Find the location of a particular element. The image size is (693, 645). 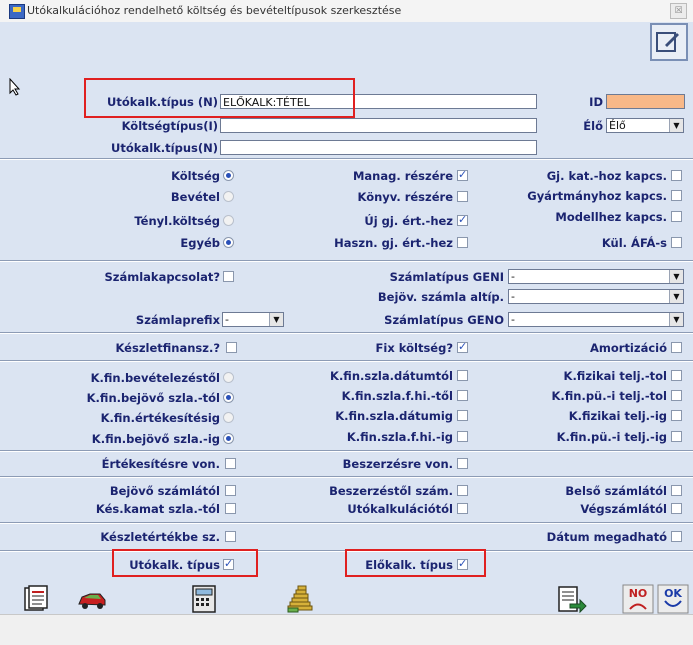

uj-gj-label: Új gj. ért.-hez is located at coordinates (408, 221).